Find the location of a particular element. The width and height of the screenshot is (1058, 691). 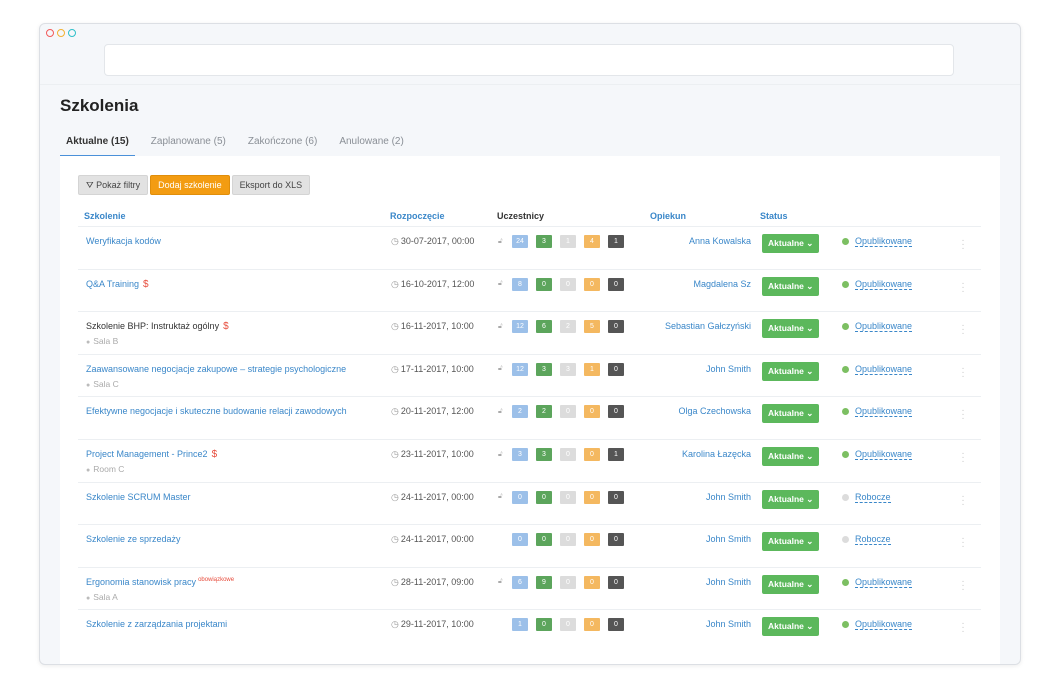

tab-finished: Zakończone (6) is located at coordinates (282, 144).